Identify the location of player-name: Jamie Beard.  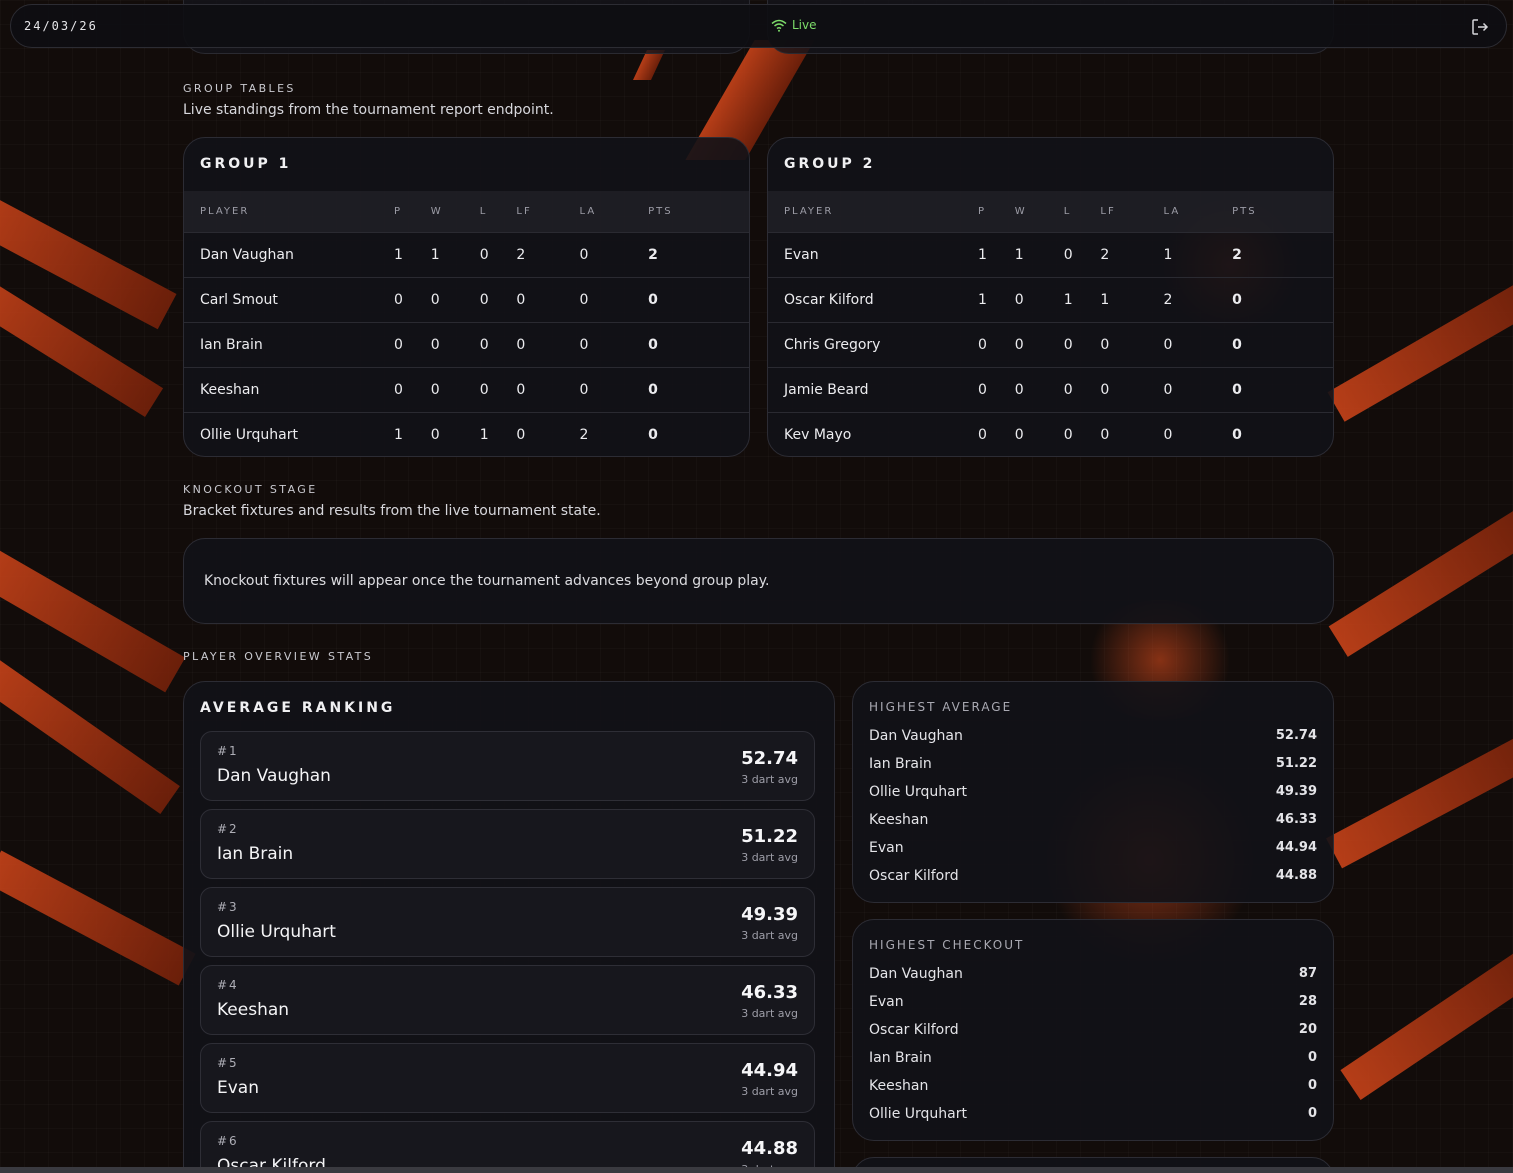
(873, 389).